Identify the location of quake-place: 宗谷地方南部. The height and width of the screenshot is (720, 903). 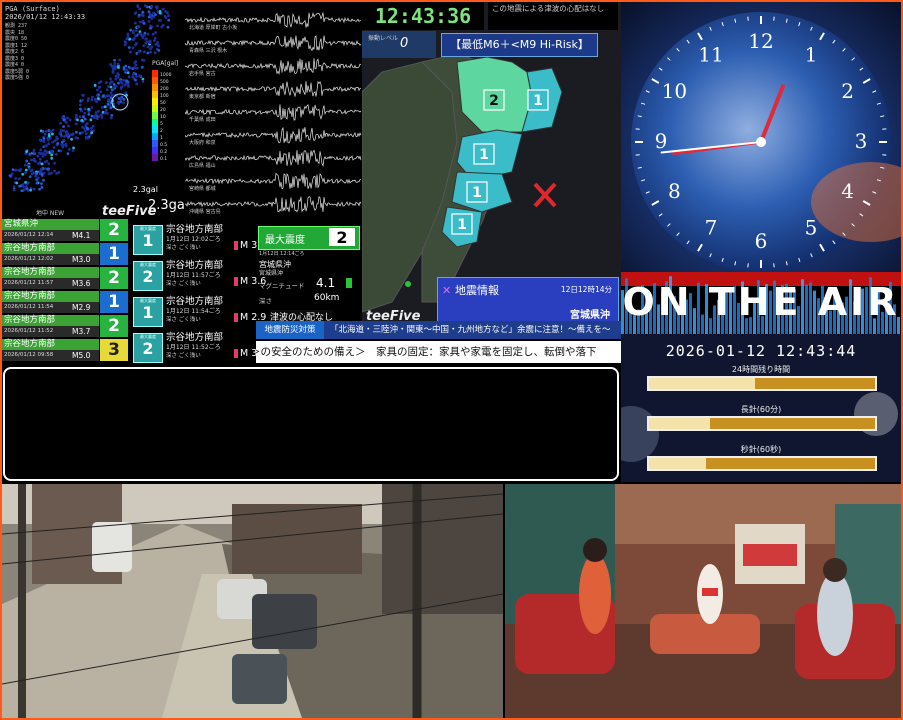
(50, 344).